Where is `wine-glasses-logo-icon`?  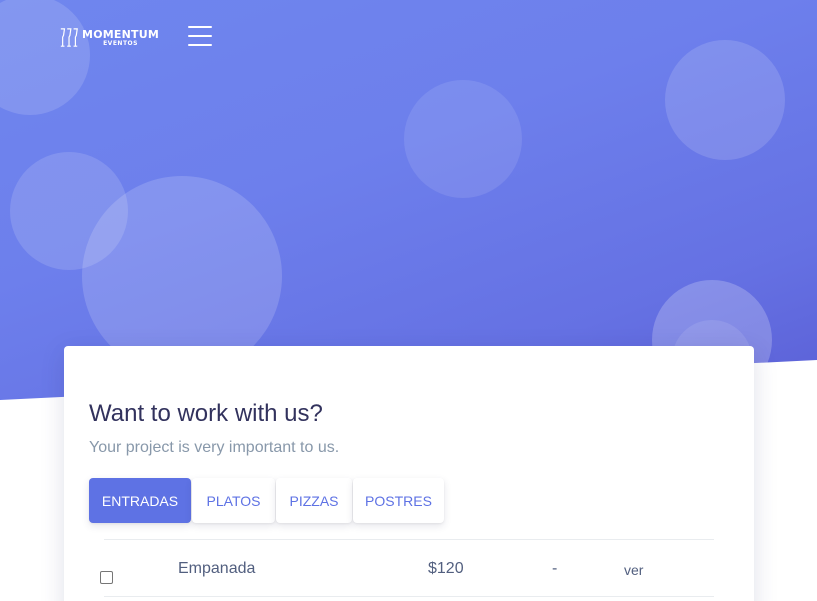 wine-glasses-logo-icon is located at coordinates (69, 37).